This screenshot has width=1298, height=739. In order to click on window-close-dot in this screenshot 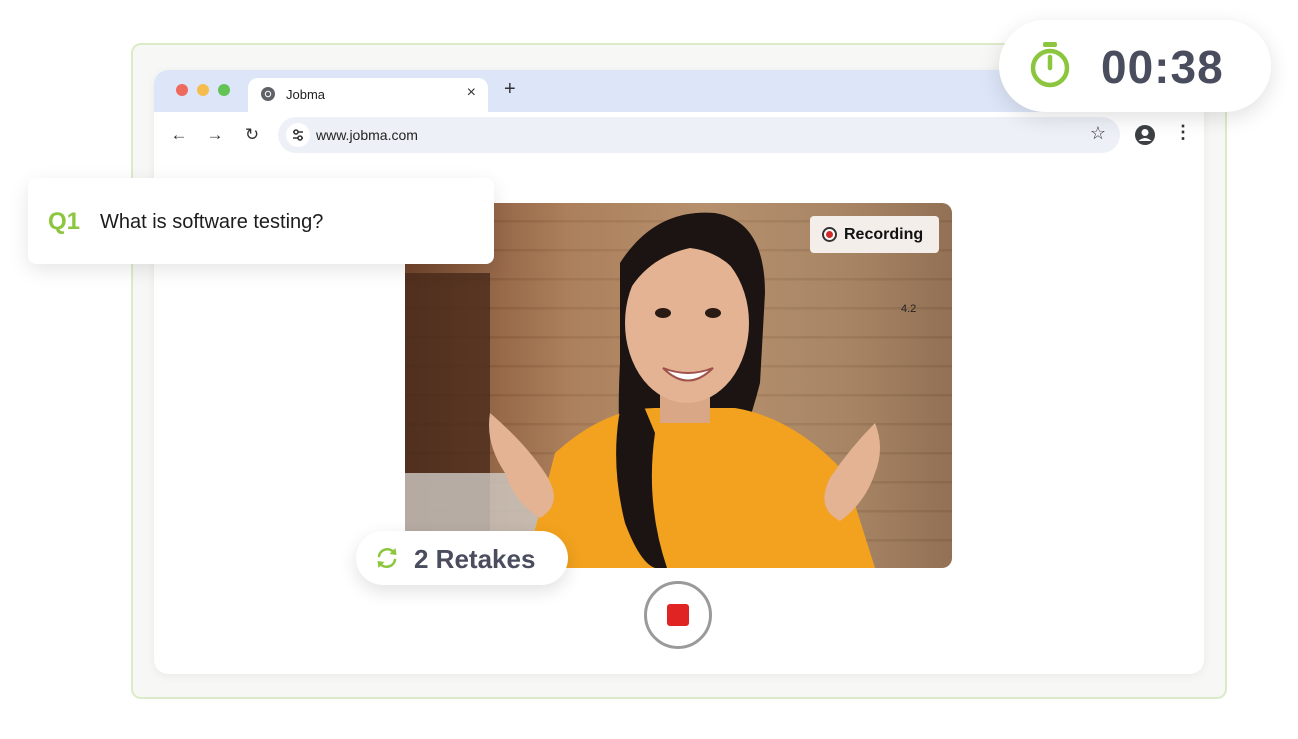, I will do `click(182, 90)`.